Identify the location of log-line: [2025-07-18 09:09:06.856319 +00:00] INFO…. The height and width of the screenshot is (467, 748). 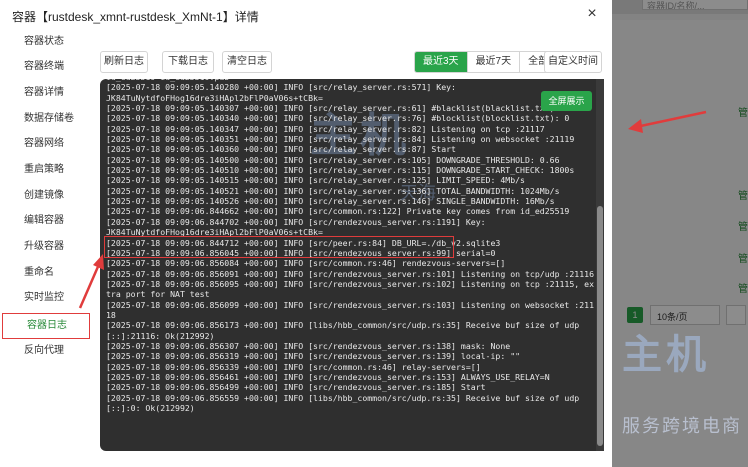
(313, 356).